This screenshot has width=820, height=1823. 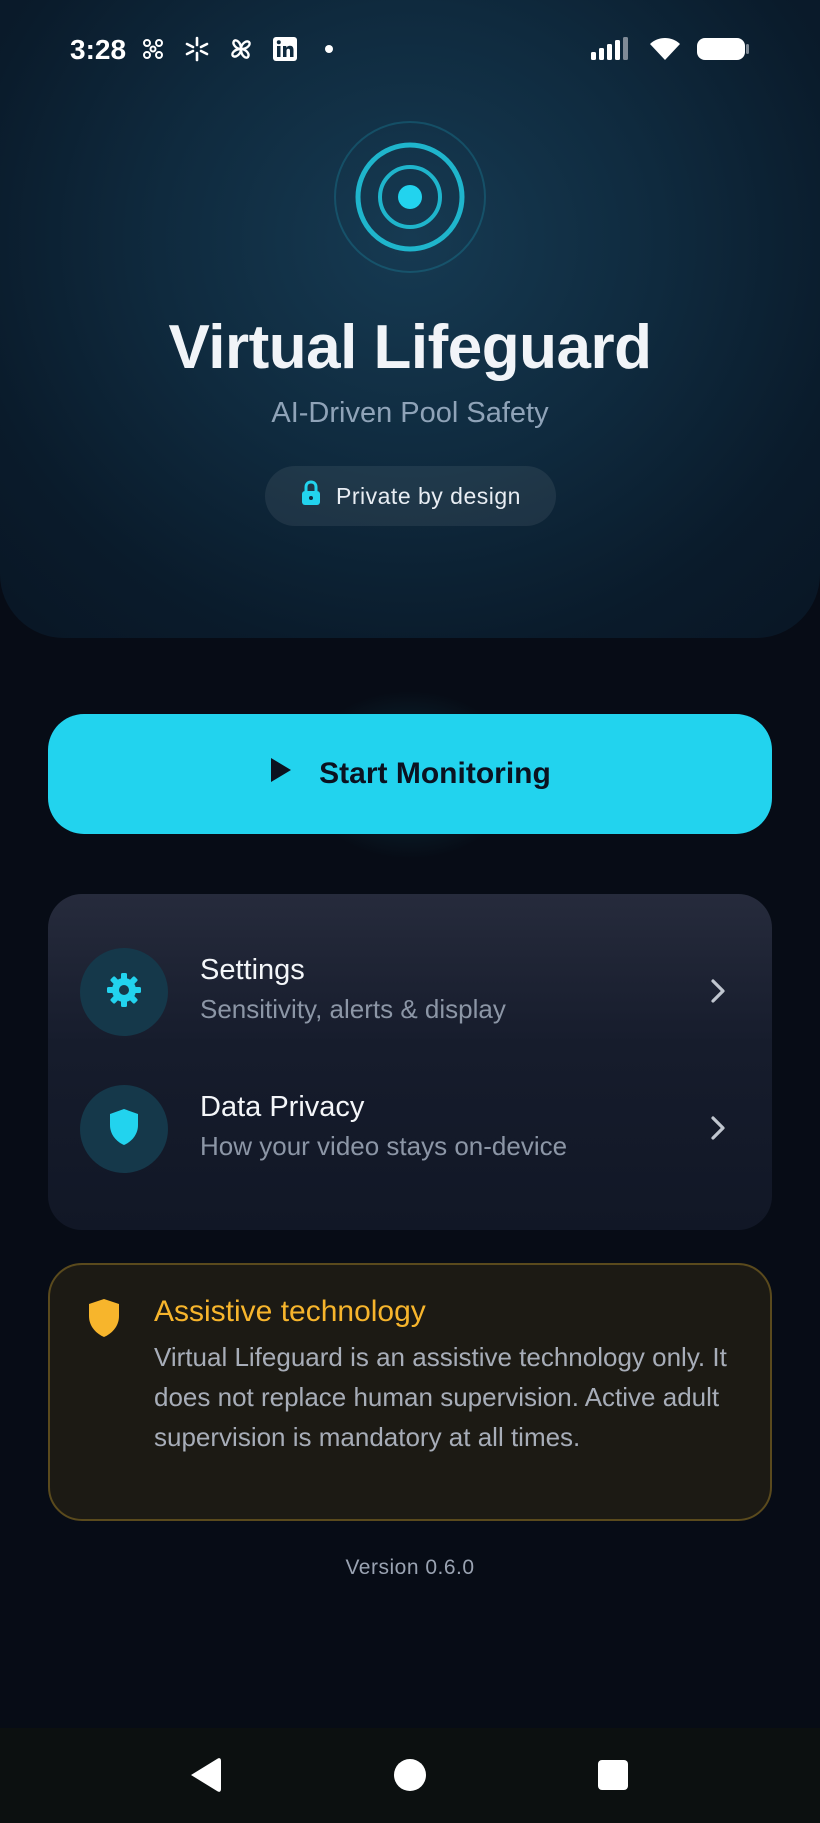 I want to click on menu-item-title: Data Privacy, so click(x=282, y=1107).